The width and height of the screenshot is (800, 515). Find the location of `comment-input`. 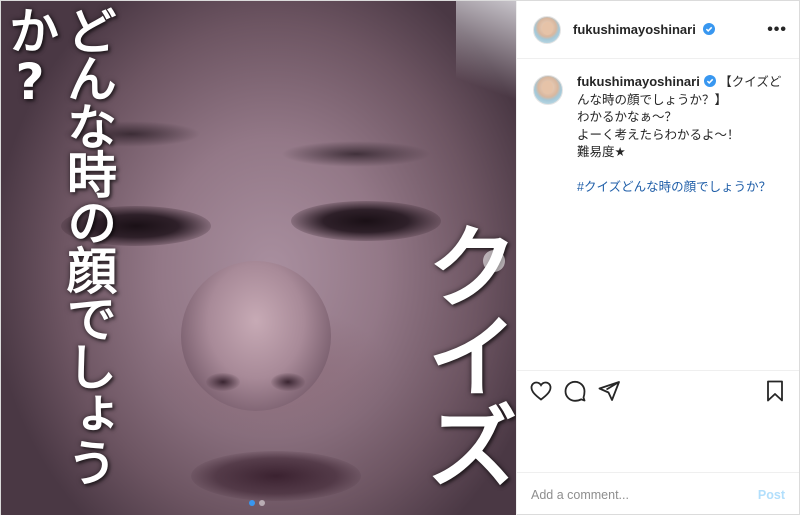

comment-input is located at coordinates (644, 494).